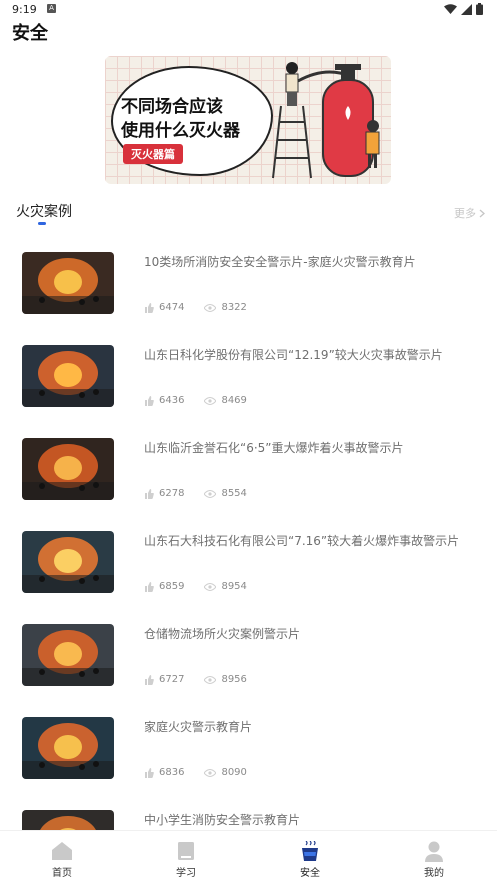 The width and height of the screenshot is (497, 885). What do you see at coordinates (172, 493) in the screenshot?
I see `likes-count: 6278` at bounding box center [172, 493].